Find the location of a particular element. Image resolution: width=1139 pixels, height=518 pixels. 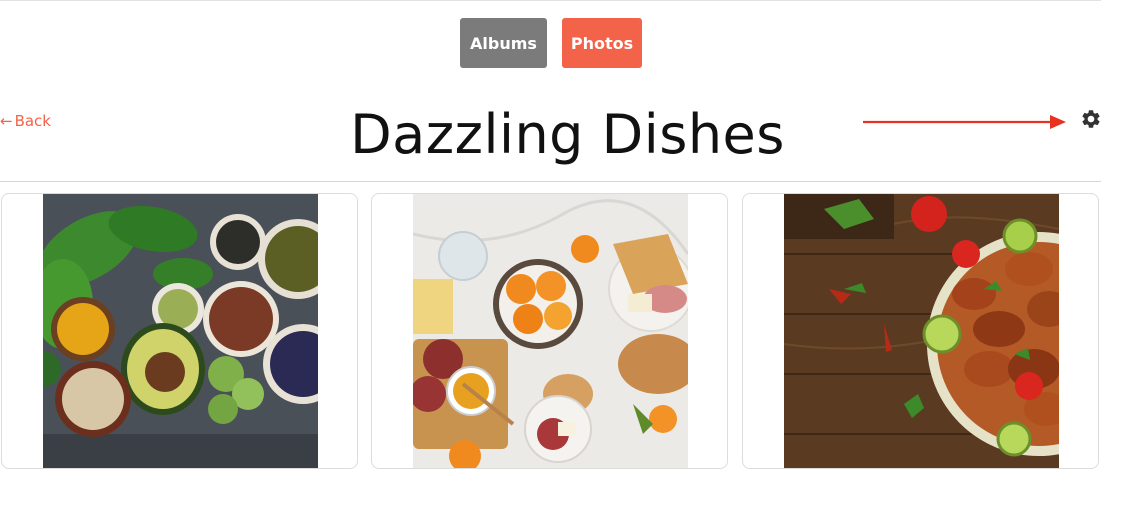

header-divider is located at coordinates (550, 181).